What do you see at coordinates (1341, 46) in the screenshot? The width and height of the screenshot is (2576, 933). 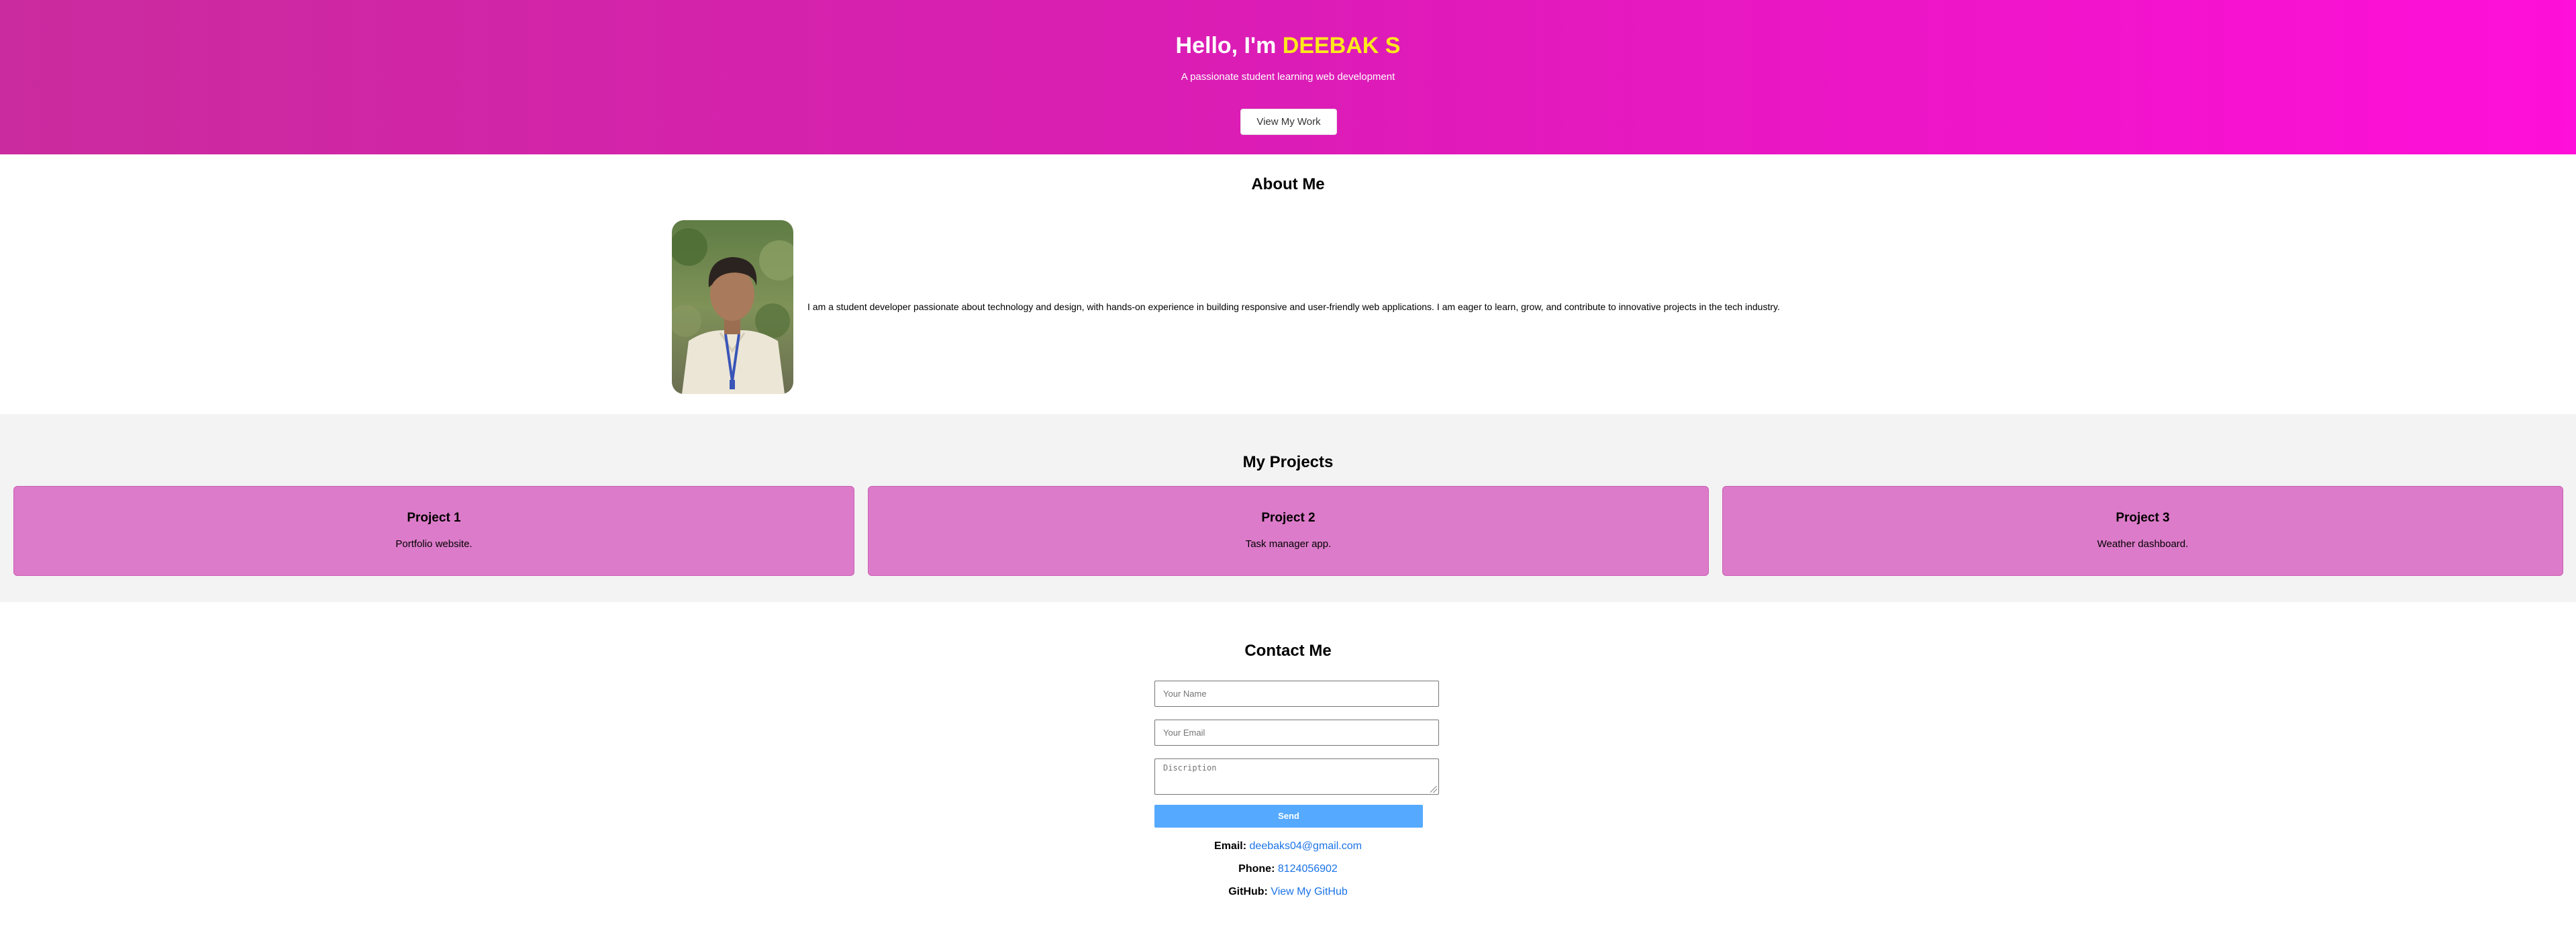 I see `hero-name: DEEBAK S` at bounding box center [1341, 46].